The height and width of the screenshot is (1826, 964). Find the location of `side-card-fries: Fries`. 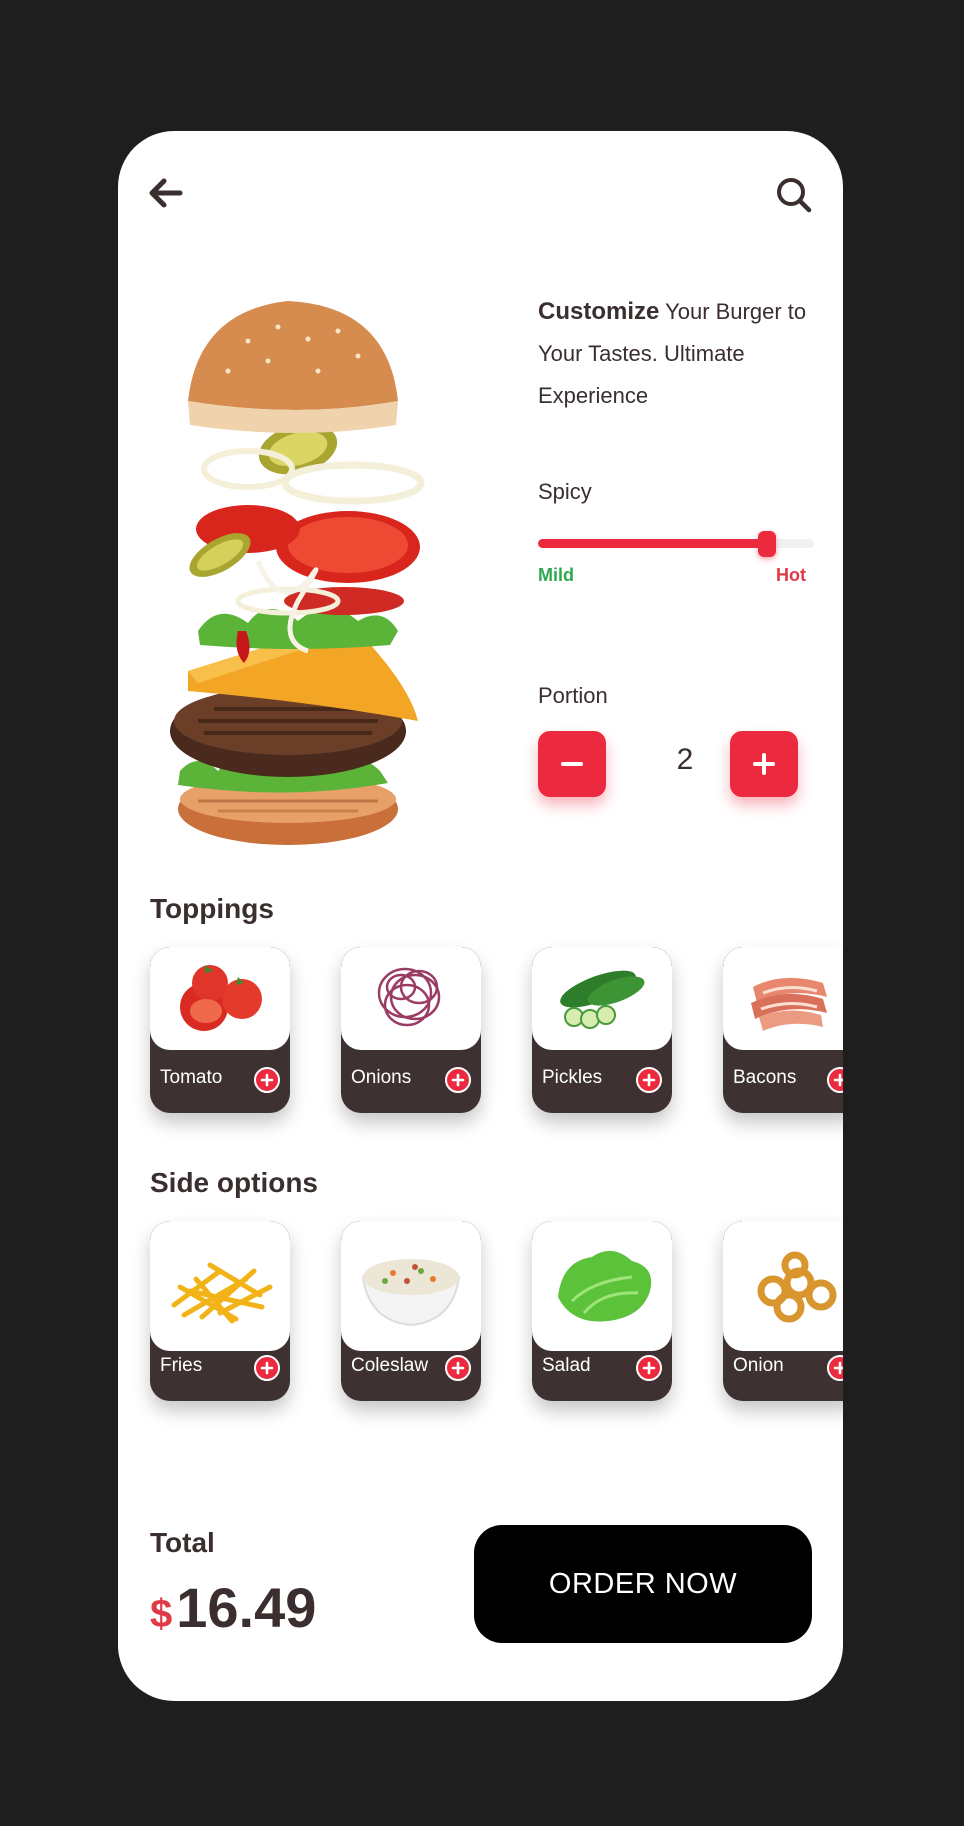

side-card-fries: Fries is located at coordinates (220, 1311).